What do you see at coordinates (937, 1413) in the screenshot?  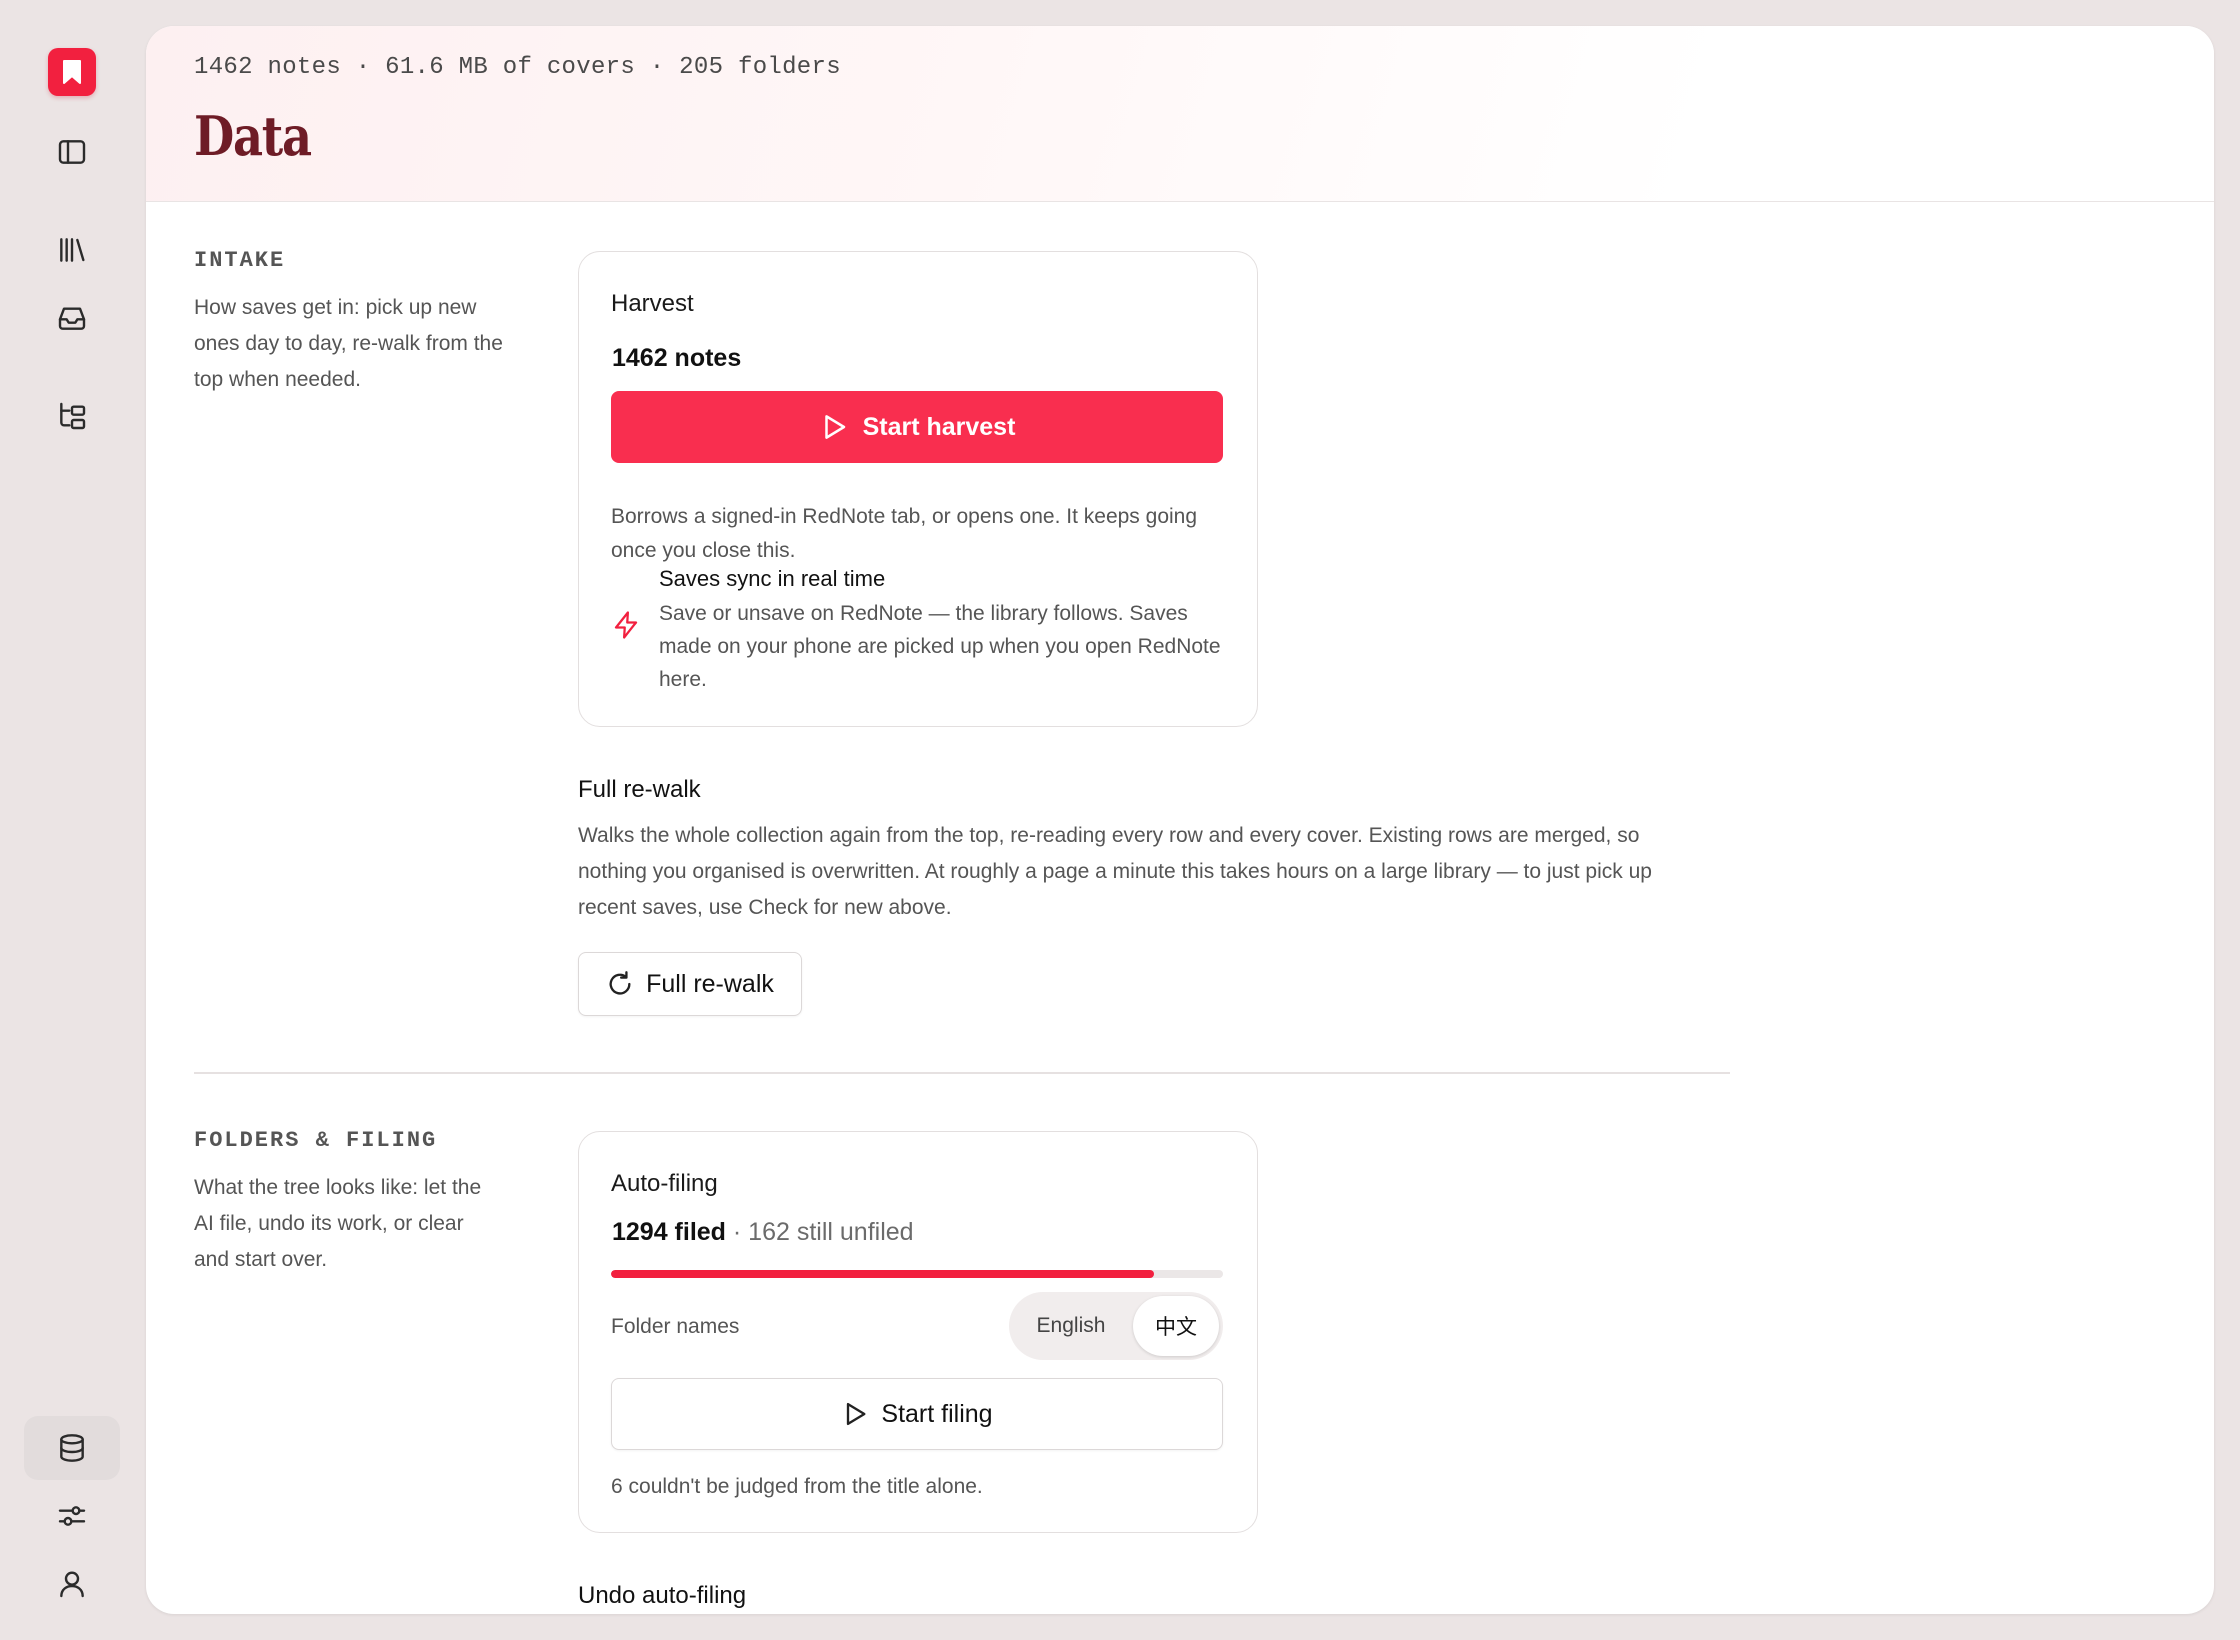 I see `start-filing-label: Start filing` at bounding box center [937, 1413].